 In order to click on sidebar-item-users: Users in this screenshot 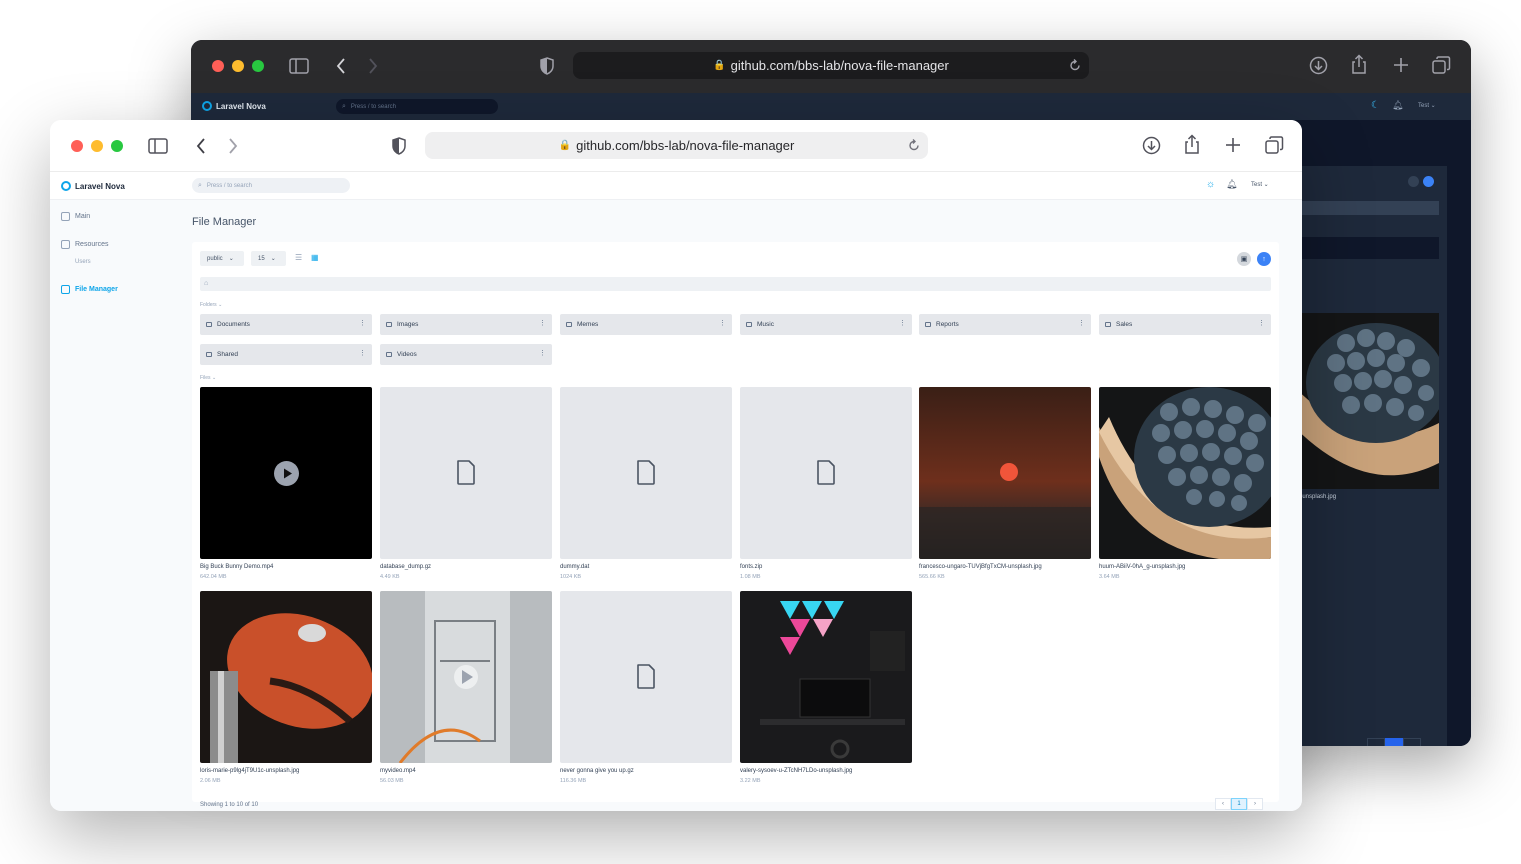, I will do `click(83, 262)`.